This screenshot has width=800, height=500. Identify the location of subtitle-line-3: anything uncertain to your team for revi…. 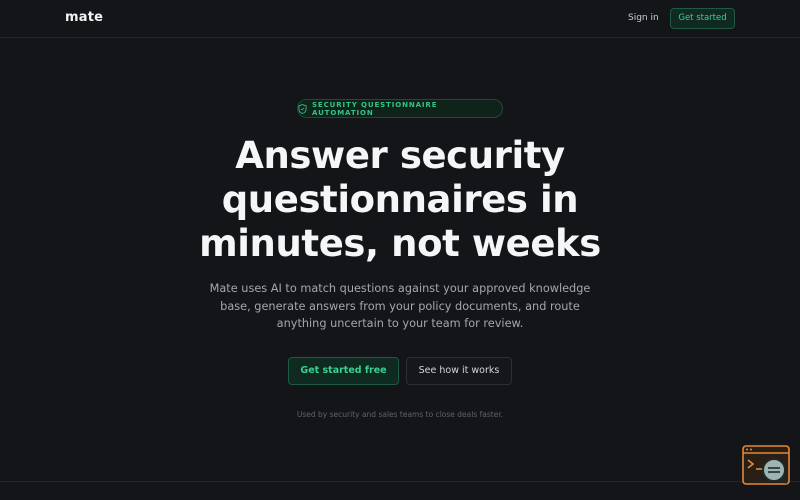
(400, 323).